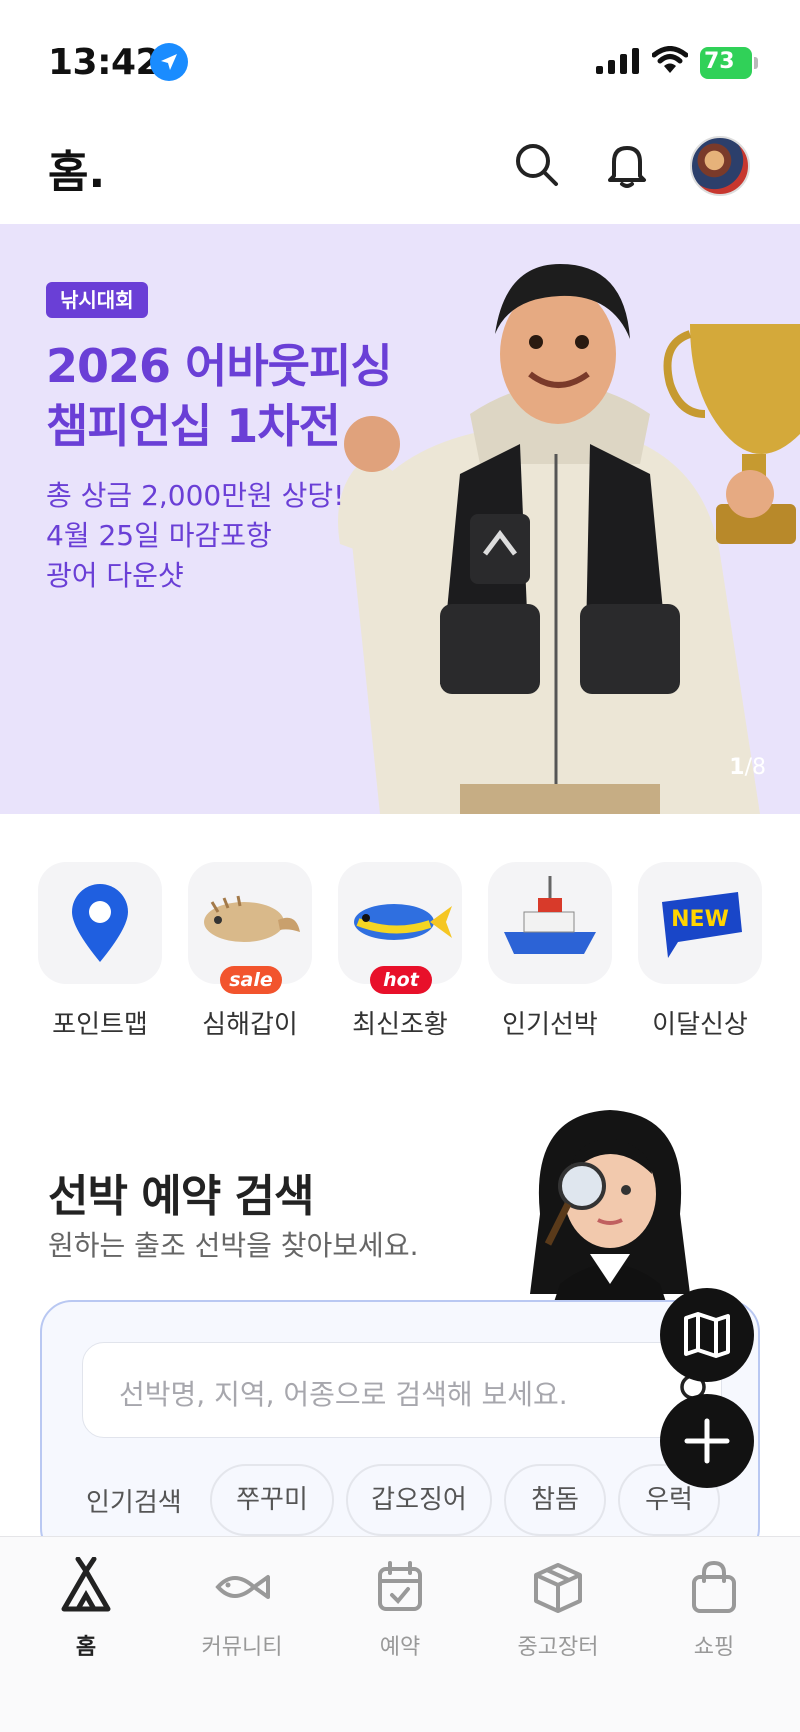 The height and width of the screenshot is (1732, 800). What do you see at coordinates (343, 1394) in the screenshot?
I see `search-placeholder: 선박명, 지역, 어종으로 검색해 보세요.` at bounding box center [343, 1394].